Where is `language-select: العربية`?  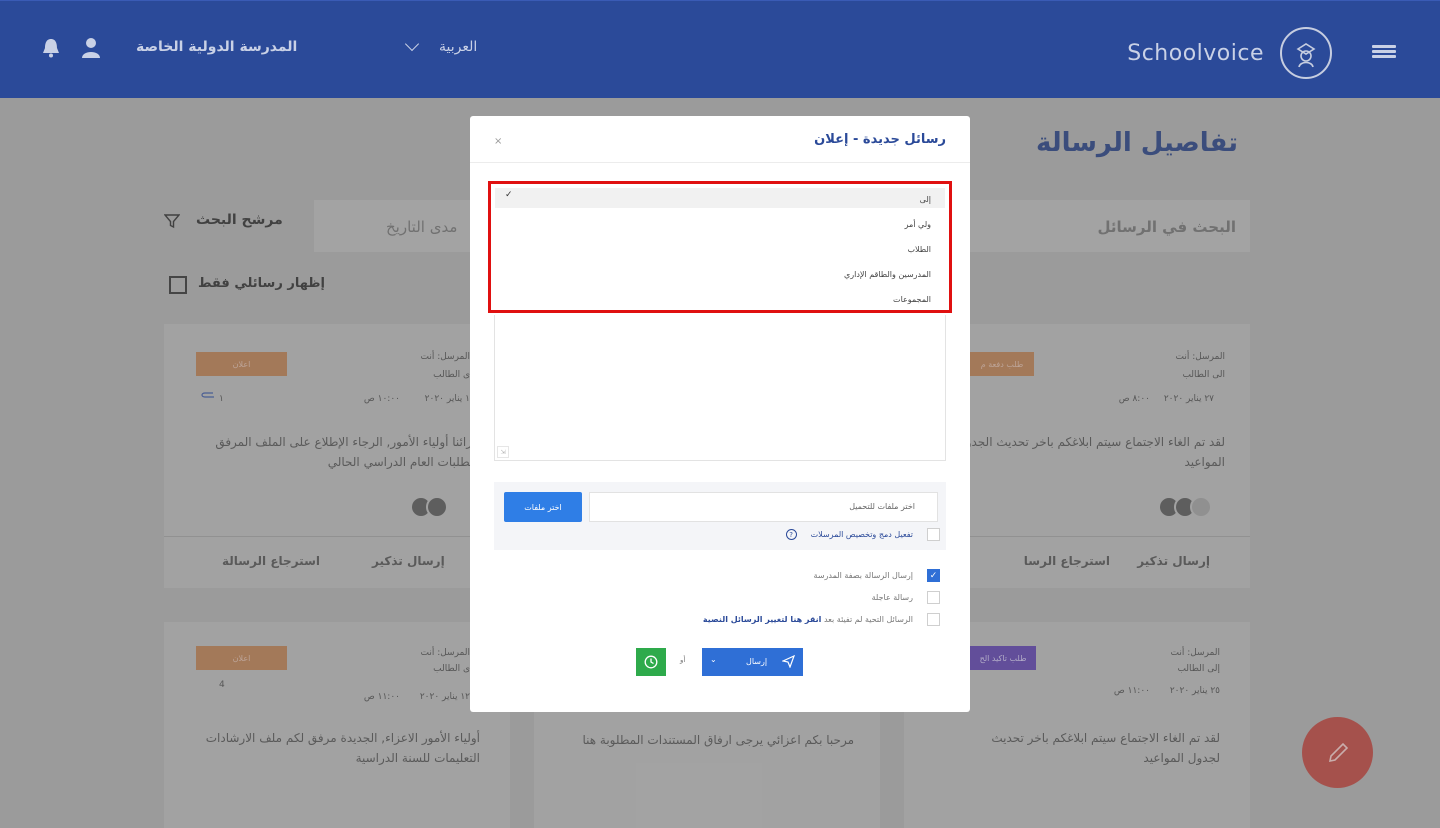 language-select: العربية is located at coordinates (441, 45).